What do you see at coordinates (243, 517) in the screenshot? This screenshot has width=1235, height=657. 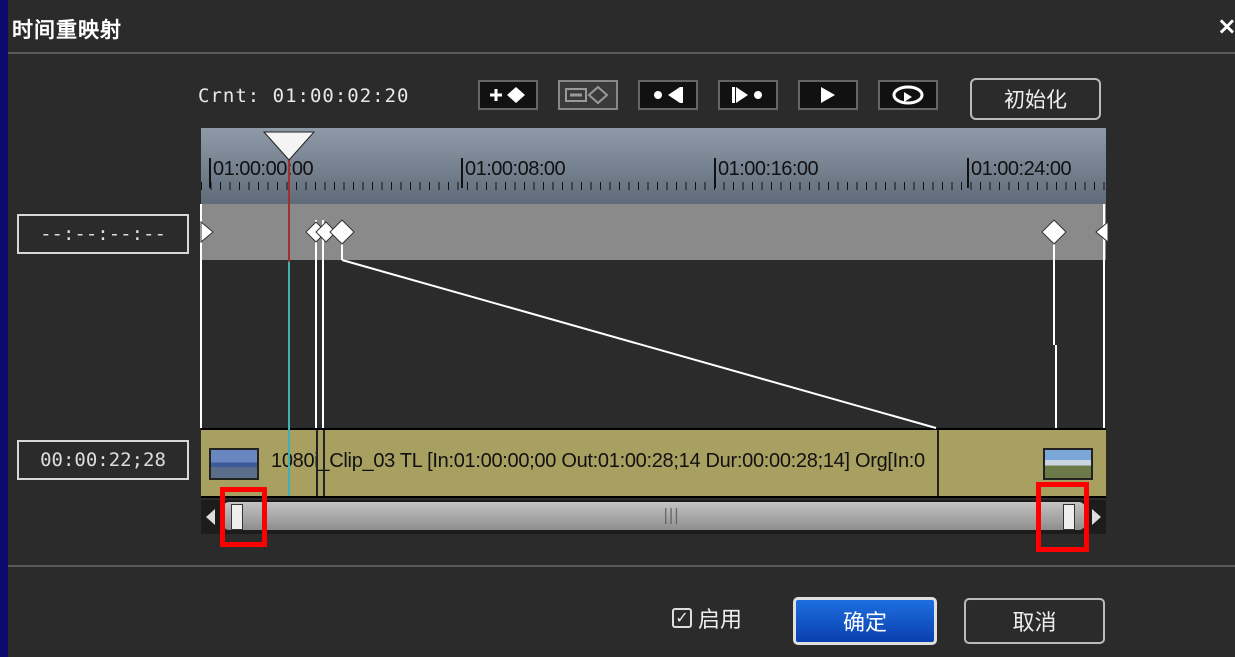 I see `highlight-start-handle` at bounding box center [243, 517].